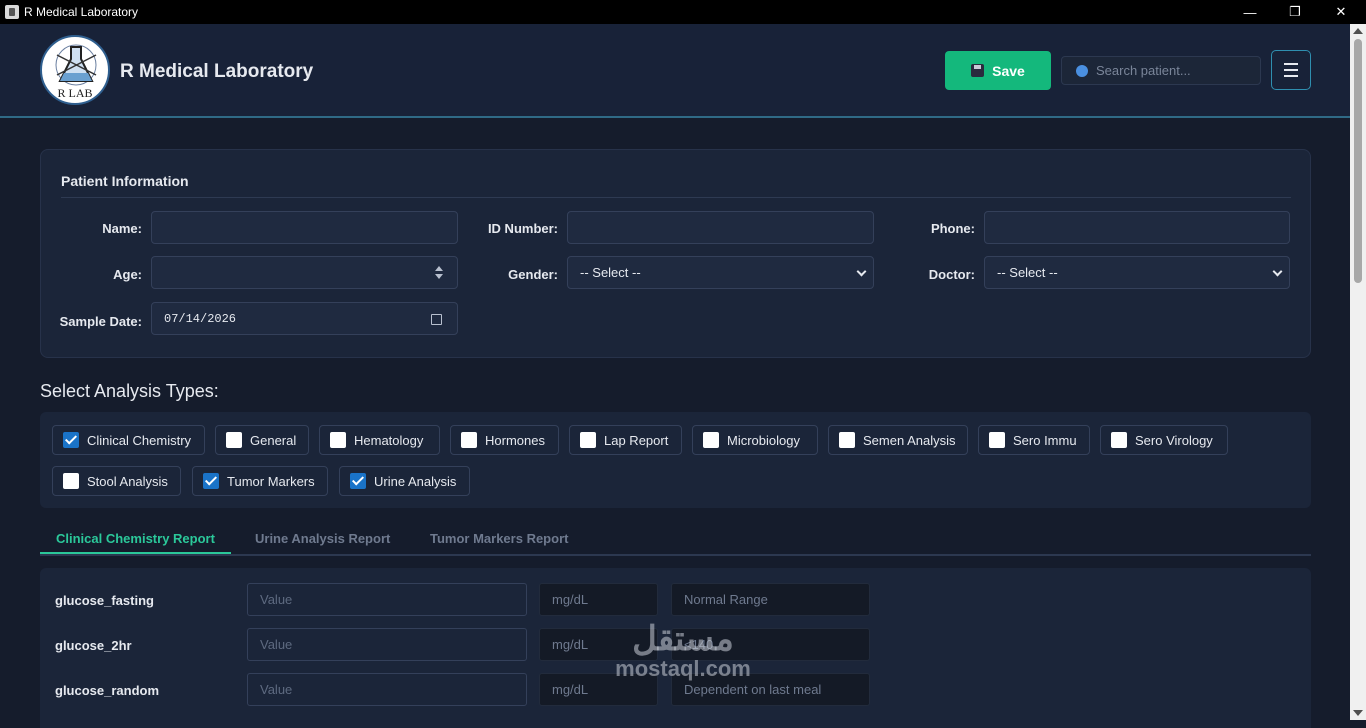 The height and width of the screenshot is (728, 1366). Describe the element at coordinates (75, 93) in the screenshot. I see `logo-text: R LAB` at that location.